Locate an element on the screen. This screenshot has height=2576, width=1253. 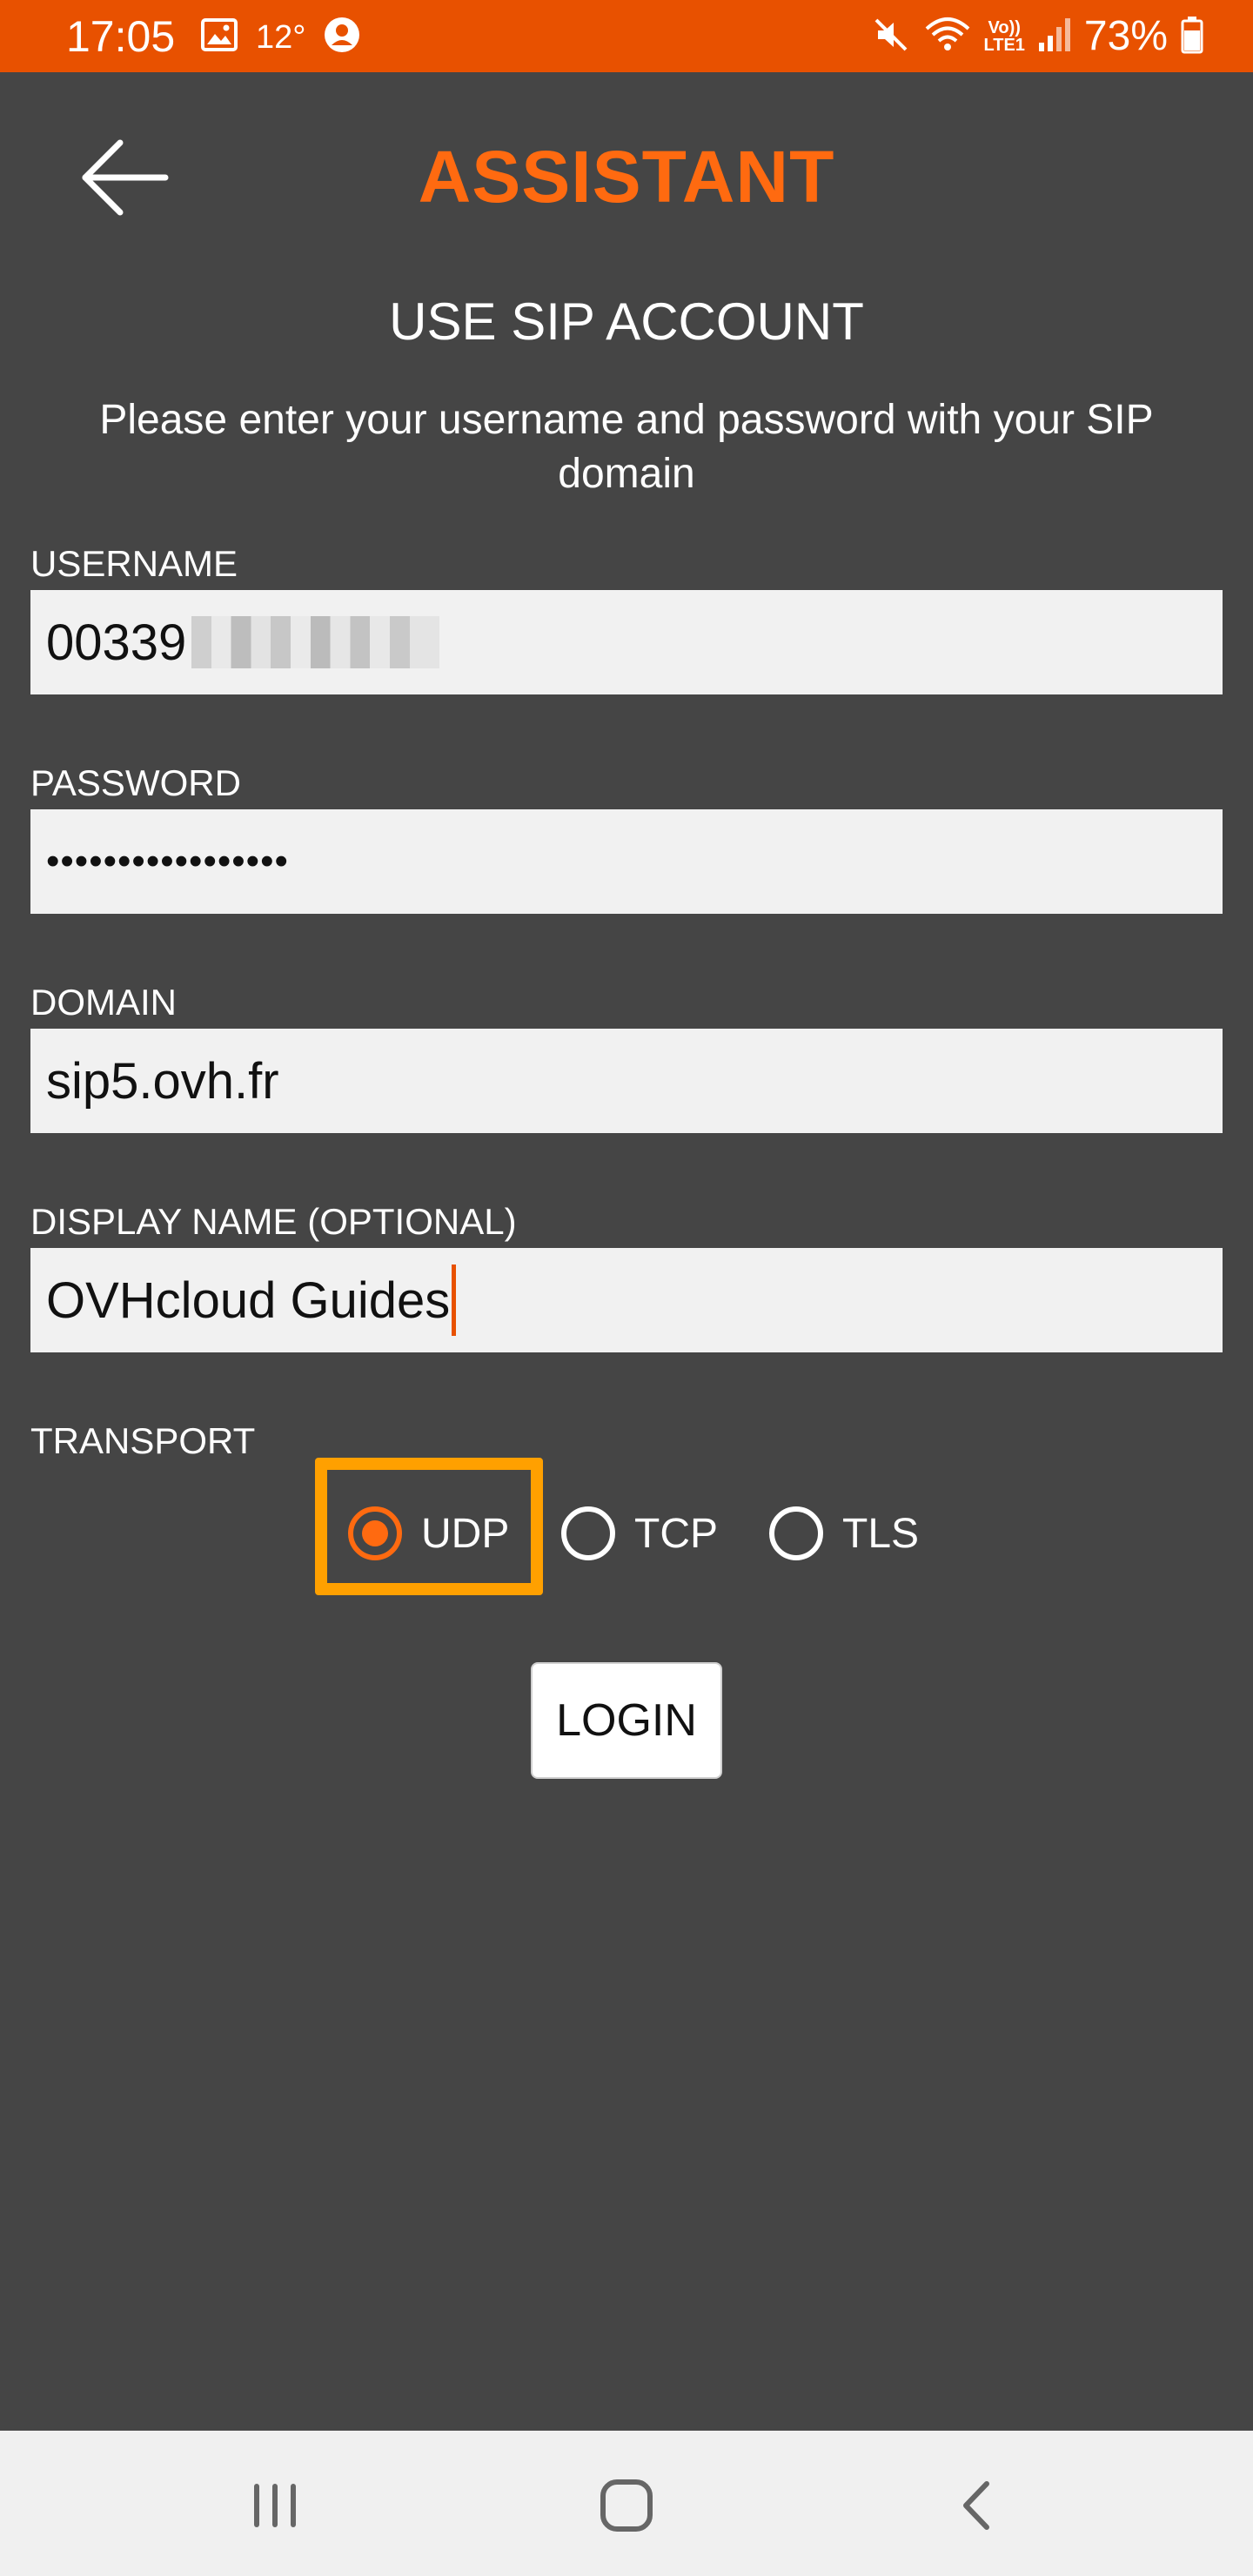
account-icon is located at coordinates (342, 37).